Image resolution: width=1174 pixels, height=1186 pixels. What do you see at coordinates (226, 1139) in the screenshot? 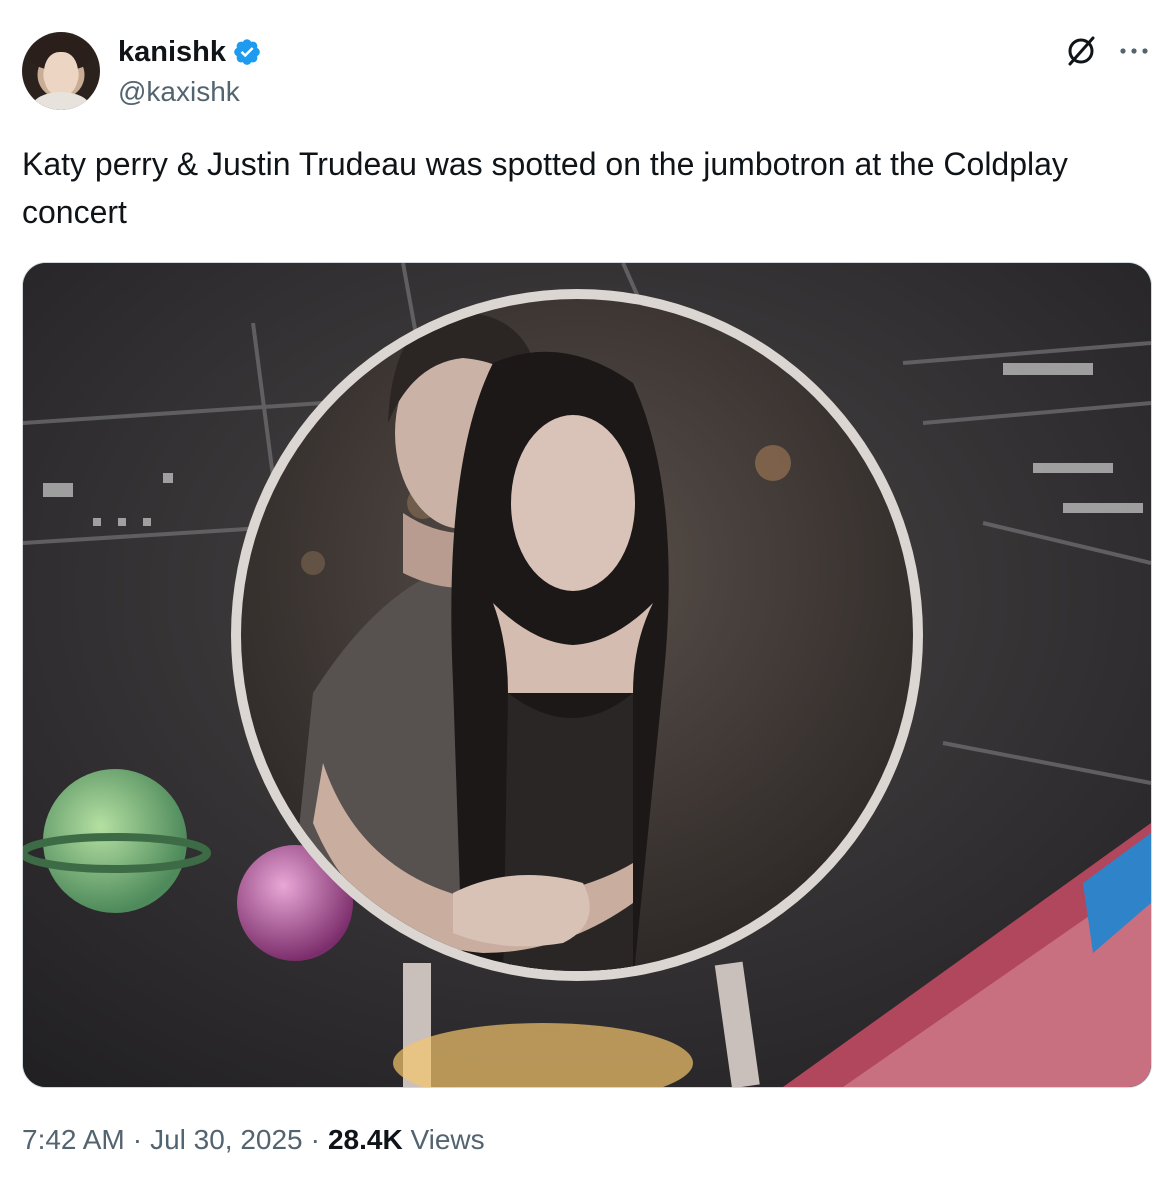
I see `tweet-date: Jul 30, 2025` at bounding box center [226, 1139].